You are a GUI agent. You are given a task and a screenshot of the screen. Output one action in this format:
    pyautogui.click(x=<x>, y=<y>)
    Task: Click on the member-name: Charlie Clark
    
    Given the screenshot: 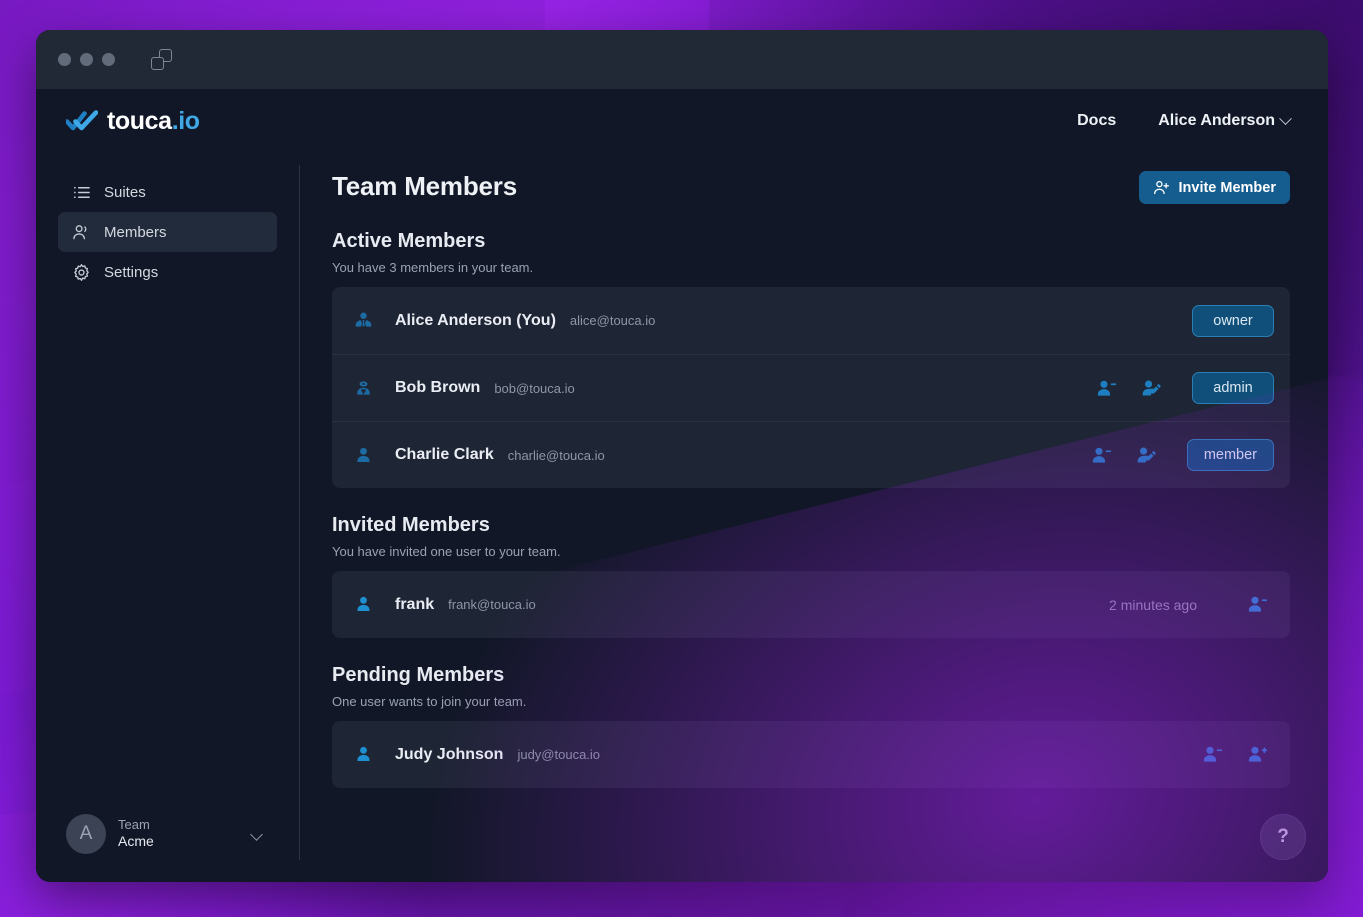 What is the action you would take?
    pyautogui.click(x=444, y=454)
    